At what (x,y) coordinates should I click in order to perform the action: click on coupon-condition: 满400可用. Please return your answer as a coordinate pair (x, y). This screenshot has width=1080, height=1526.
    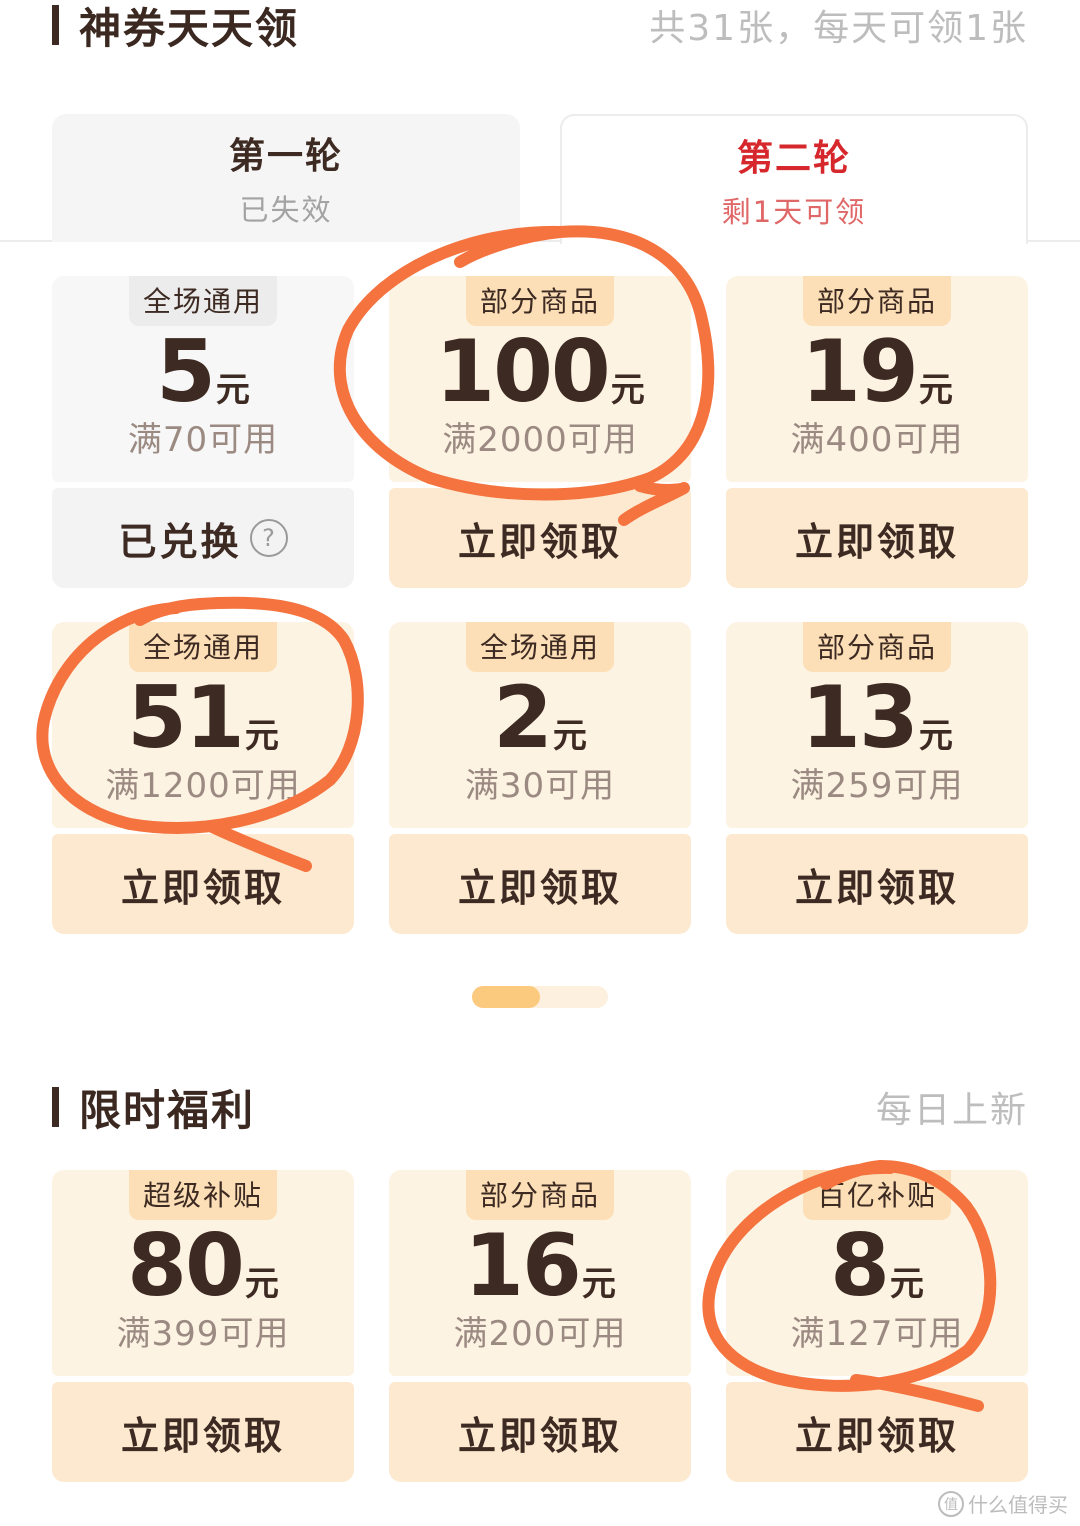
    Looking at the image, I should click on (877, 440).